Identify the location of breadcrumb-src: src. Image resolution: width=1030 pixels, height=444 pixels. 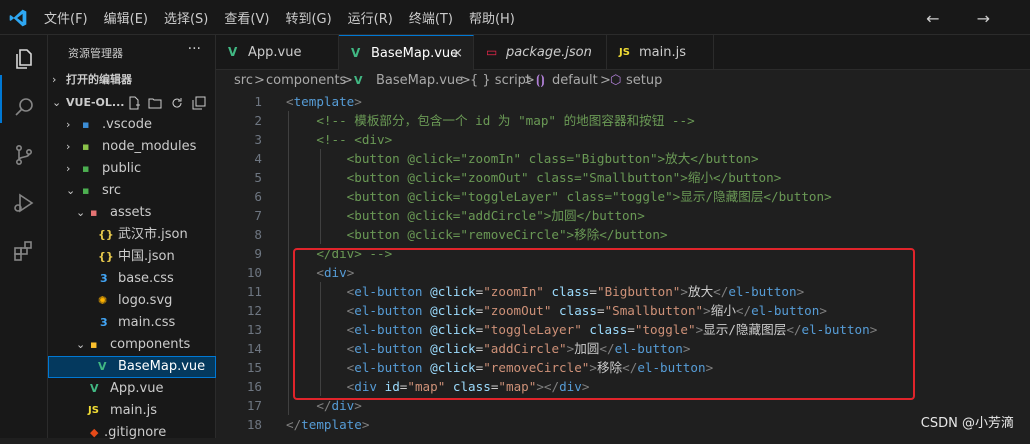
(243, 81).